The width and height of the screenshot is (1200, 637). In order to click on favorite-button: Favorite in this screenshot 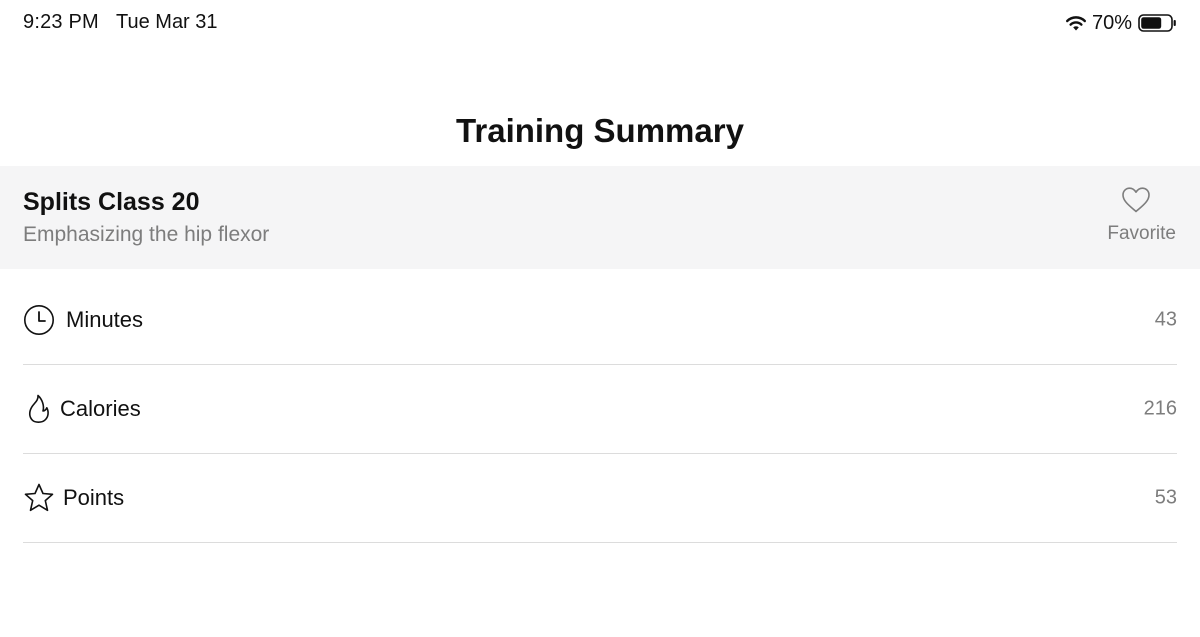, I will do `click(1136, 217)`.